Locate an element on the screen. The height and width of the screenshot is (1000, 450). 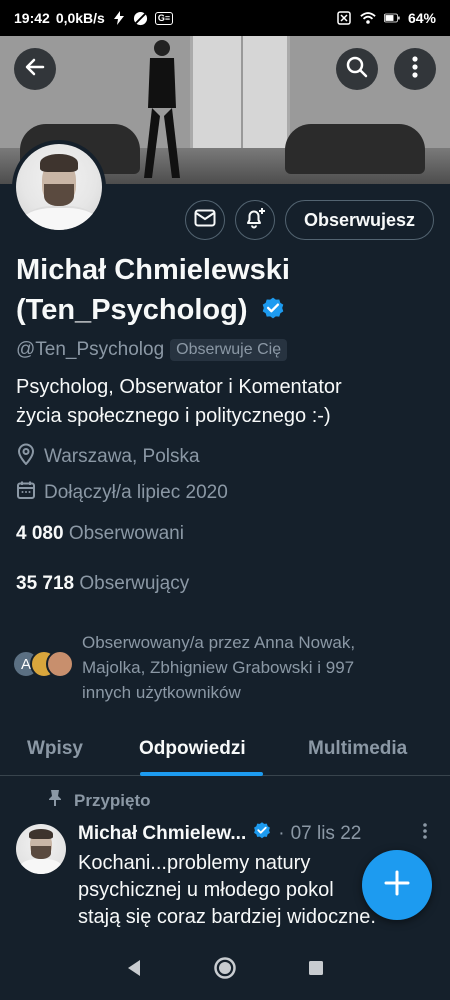
profile-name-line1: Michał Chmielewski is located at coordinates (153, 270).